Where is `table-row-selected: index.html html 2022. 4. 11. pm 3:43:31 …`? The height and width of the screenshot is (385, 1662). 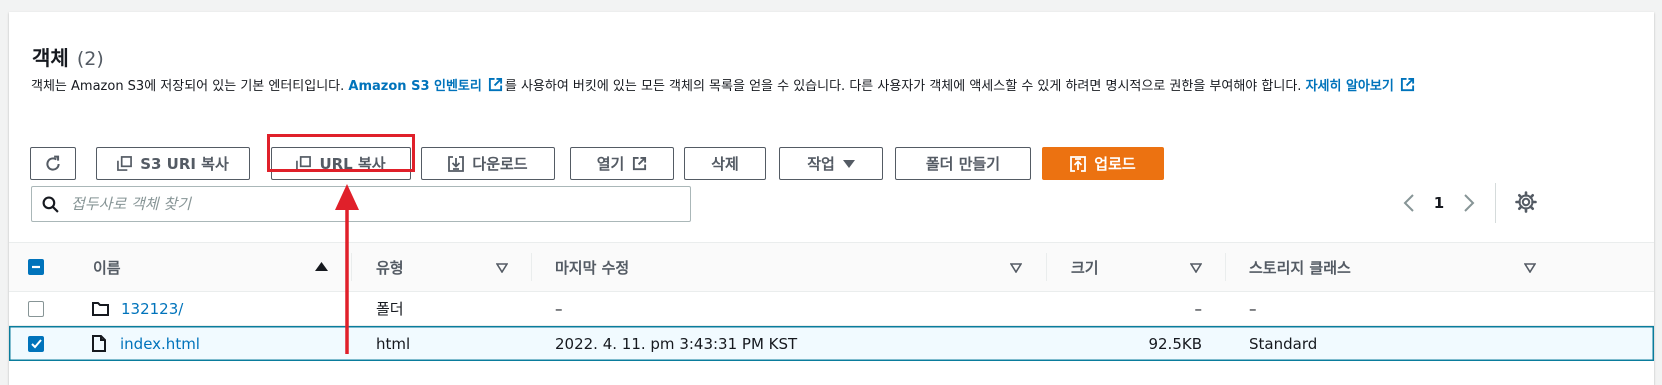 table-row-selected: index.html html 2022. 4. 11. pm 3:43:31 … is located at coordinates (831, 343).